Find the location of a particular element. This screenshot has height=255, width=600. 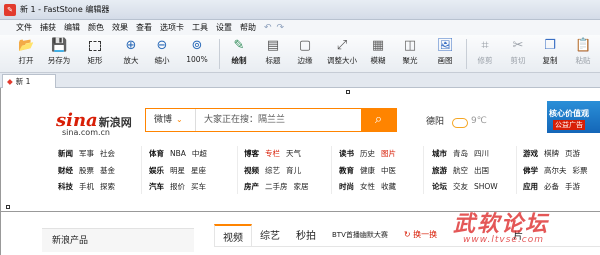

nav-link: 出国 is located at coordinates (481, 171).